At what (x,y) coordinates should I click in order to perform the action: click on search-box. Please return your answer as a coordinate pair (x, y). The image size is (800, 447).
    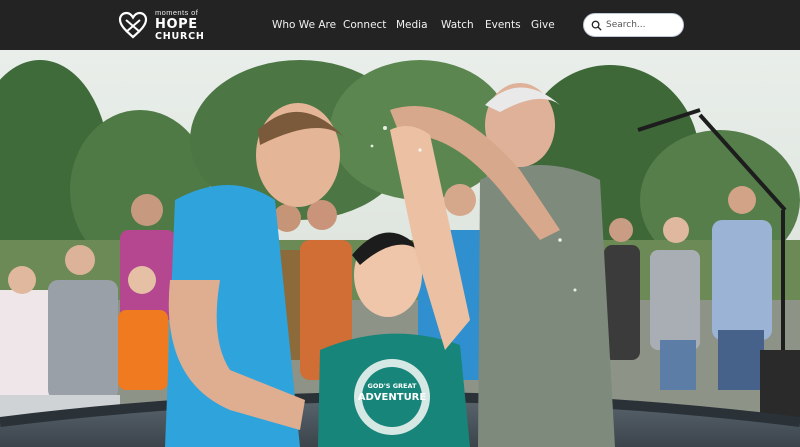
    Looking at the image, I should click on (634, 25).